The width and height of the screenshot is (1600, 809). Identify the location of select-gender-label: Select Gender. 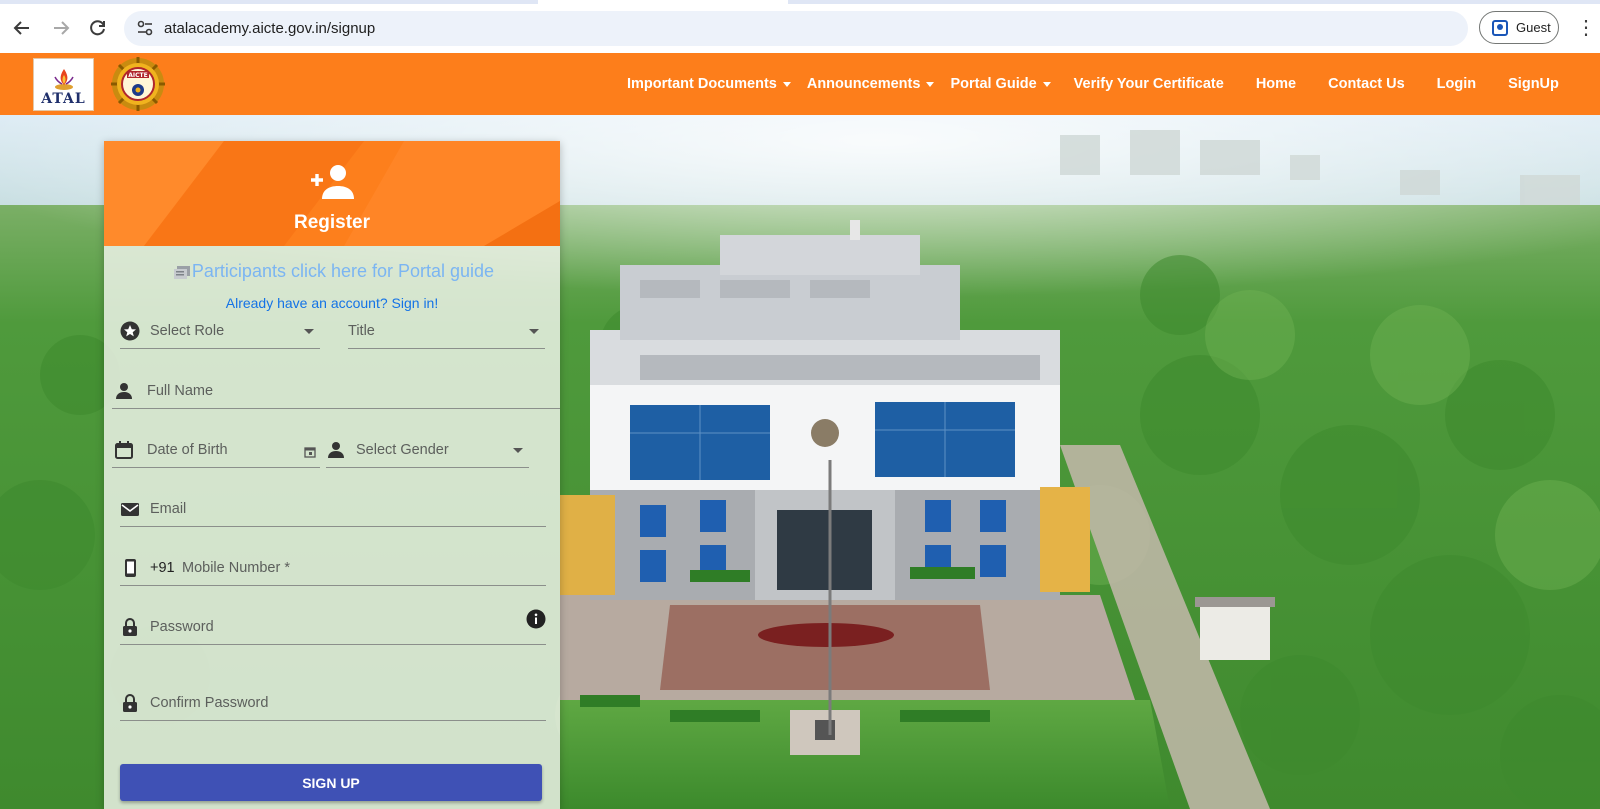
(402, 450).